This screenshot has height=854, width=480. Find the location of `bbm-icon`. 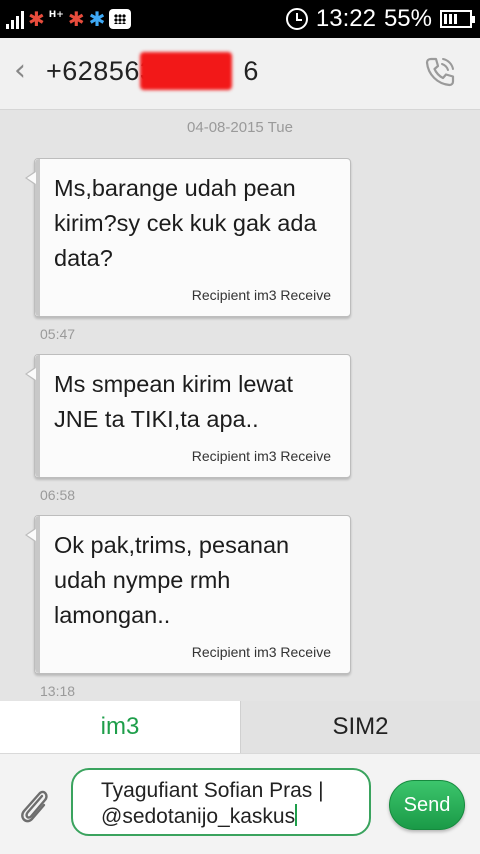

bbm-icon is located at coordinates (120, 19).